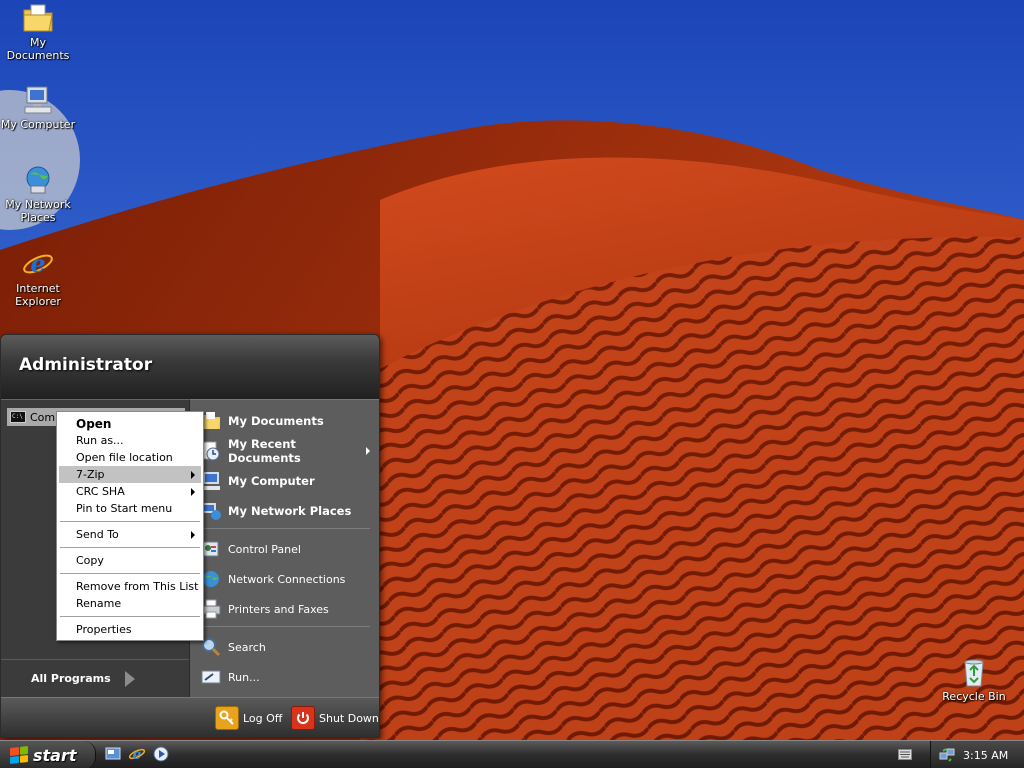 This screenshot has height=768, width=1024. Describe the element at coordinates (55, 755) in the screenshot. I see `start-label: start` at that location.